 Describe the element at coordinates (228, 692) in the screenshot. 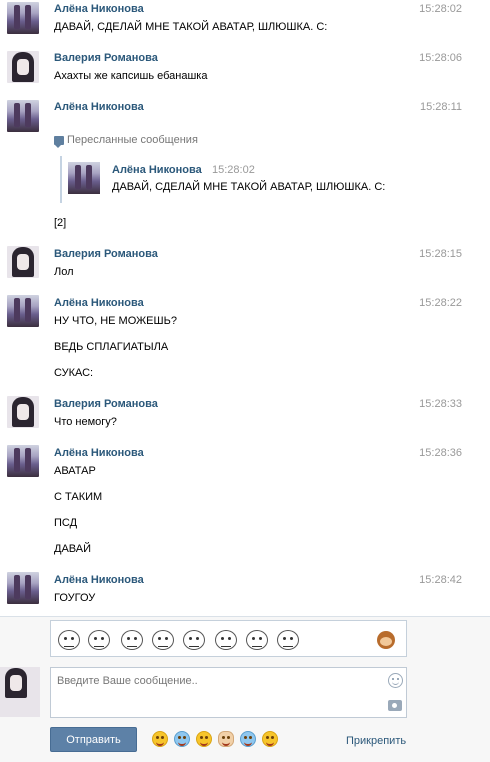

I see `message-input: Введите Ваше сообщение..` at that location.